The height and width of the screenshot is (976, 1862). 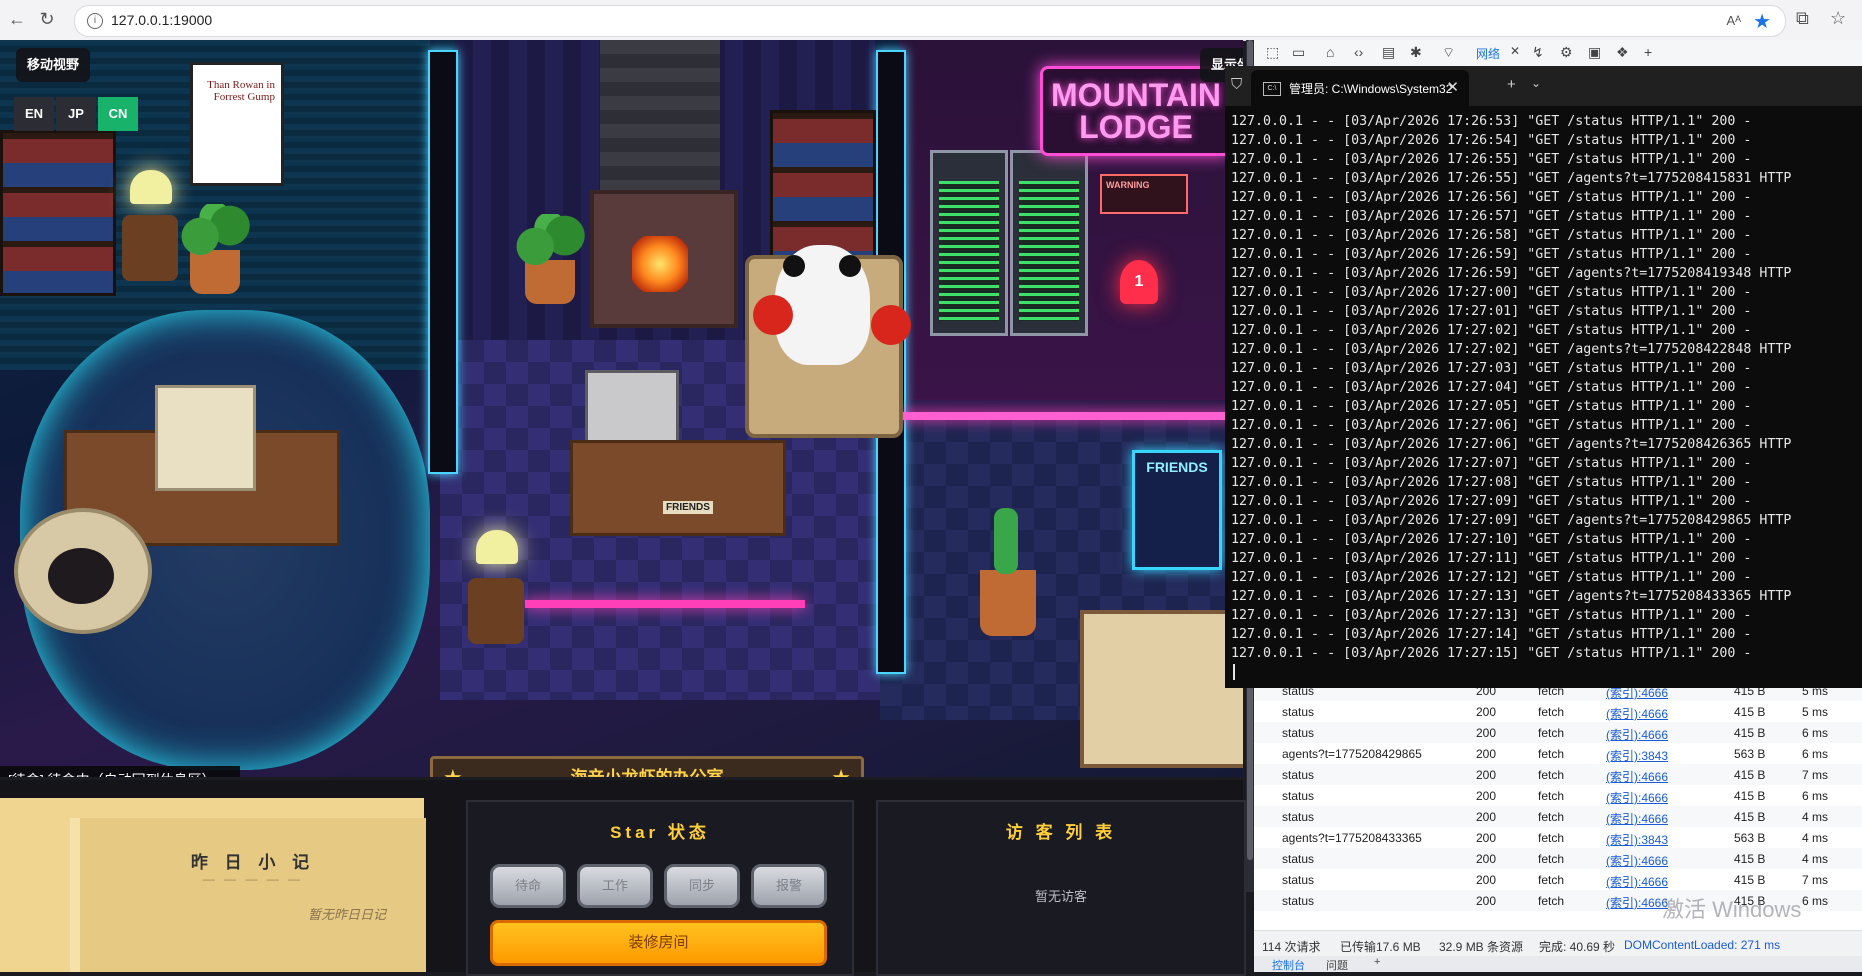 I want to click on diary-panel: 昨 日 小 记 — — — — — 暂无昨日日记, so click(x=213, y=885).